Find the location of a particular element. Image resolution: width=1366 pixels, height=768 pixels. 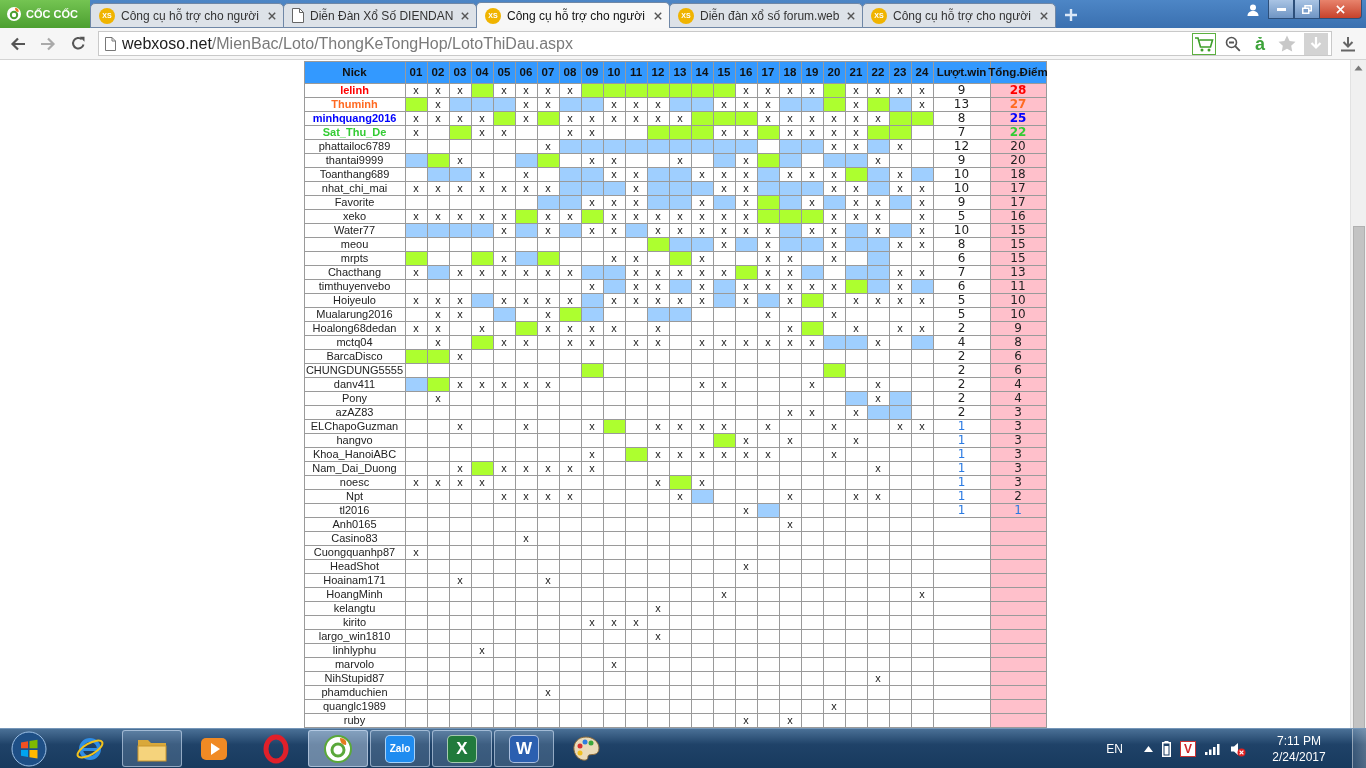

scrollbar-thumb is located at coordinates (1358, 477).